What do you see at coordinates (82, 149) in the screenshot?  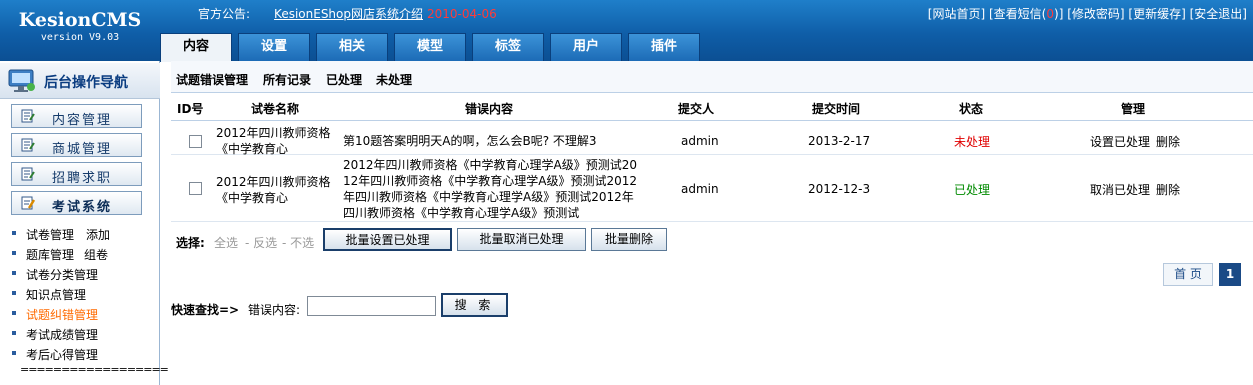 I see `menu-label: 商城管理` at bounding box center [82, 149].